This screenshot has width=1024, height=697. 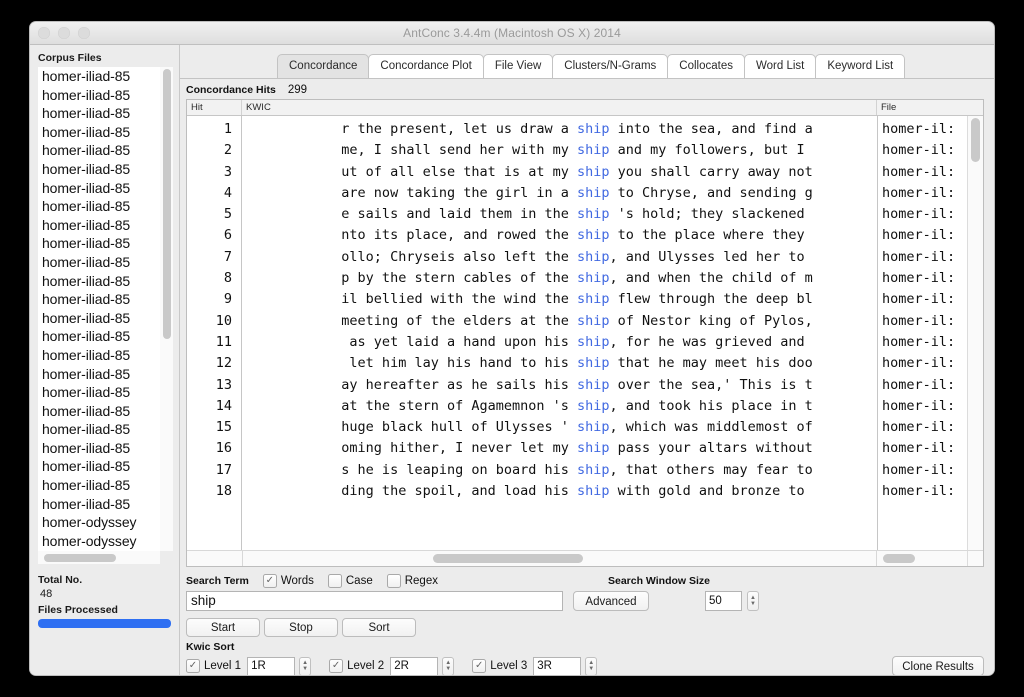 I want to click on level-1-input, so click(x=271, y=665).